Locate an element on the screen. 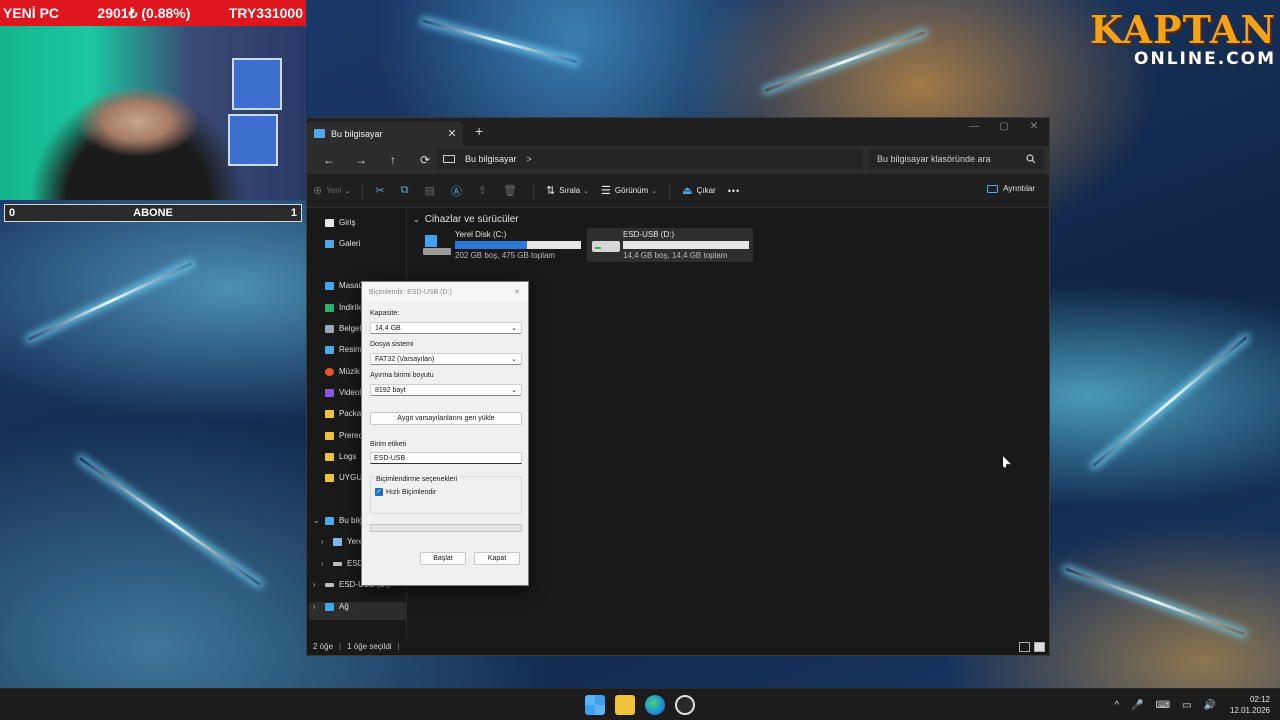 The height and width of the screenshot is (720, 1280). close-tab-icon: ✕ is located at coordinates (452, 133).